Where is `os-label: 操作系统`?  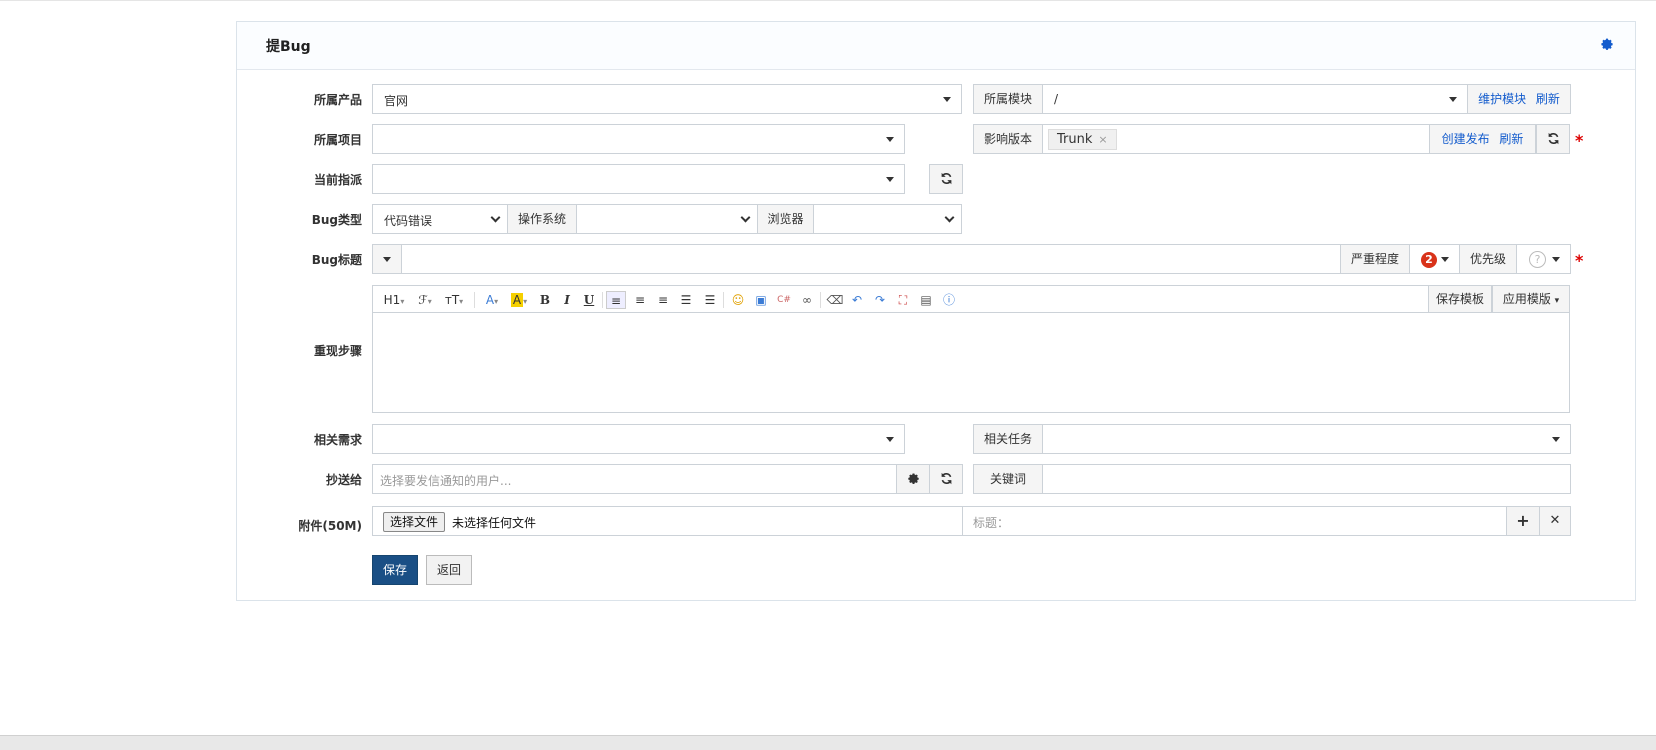
os-label: 操作系统 is located at coordinates (542, 219).